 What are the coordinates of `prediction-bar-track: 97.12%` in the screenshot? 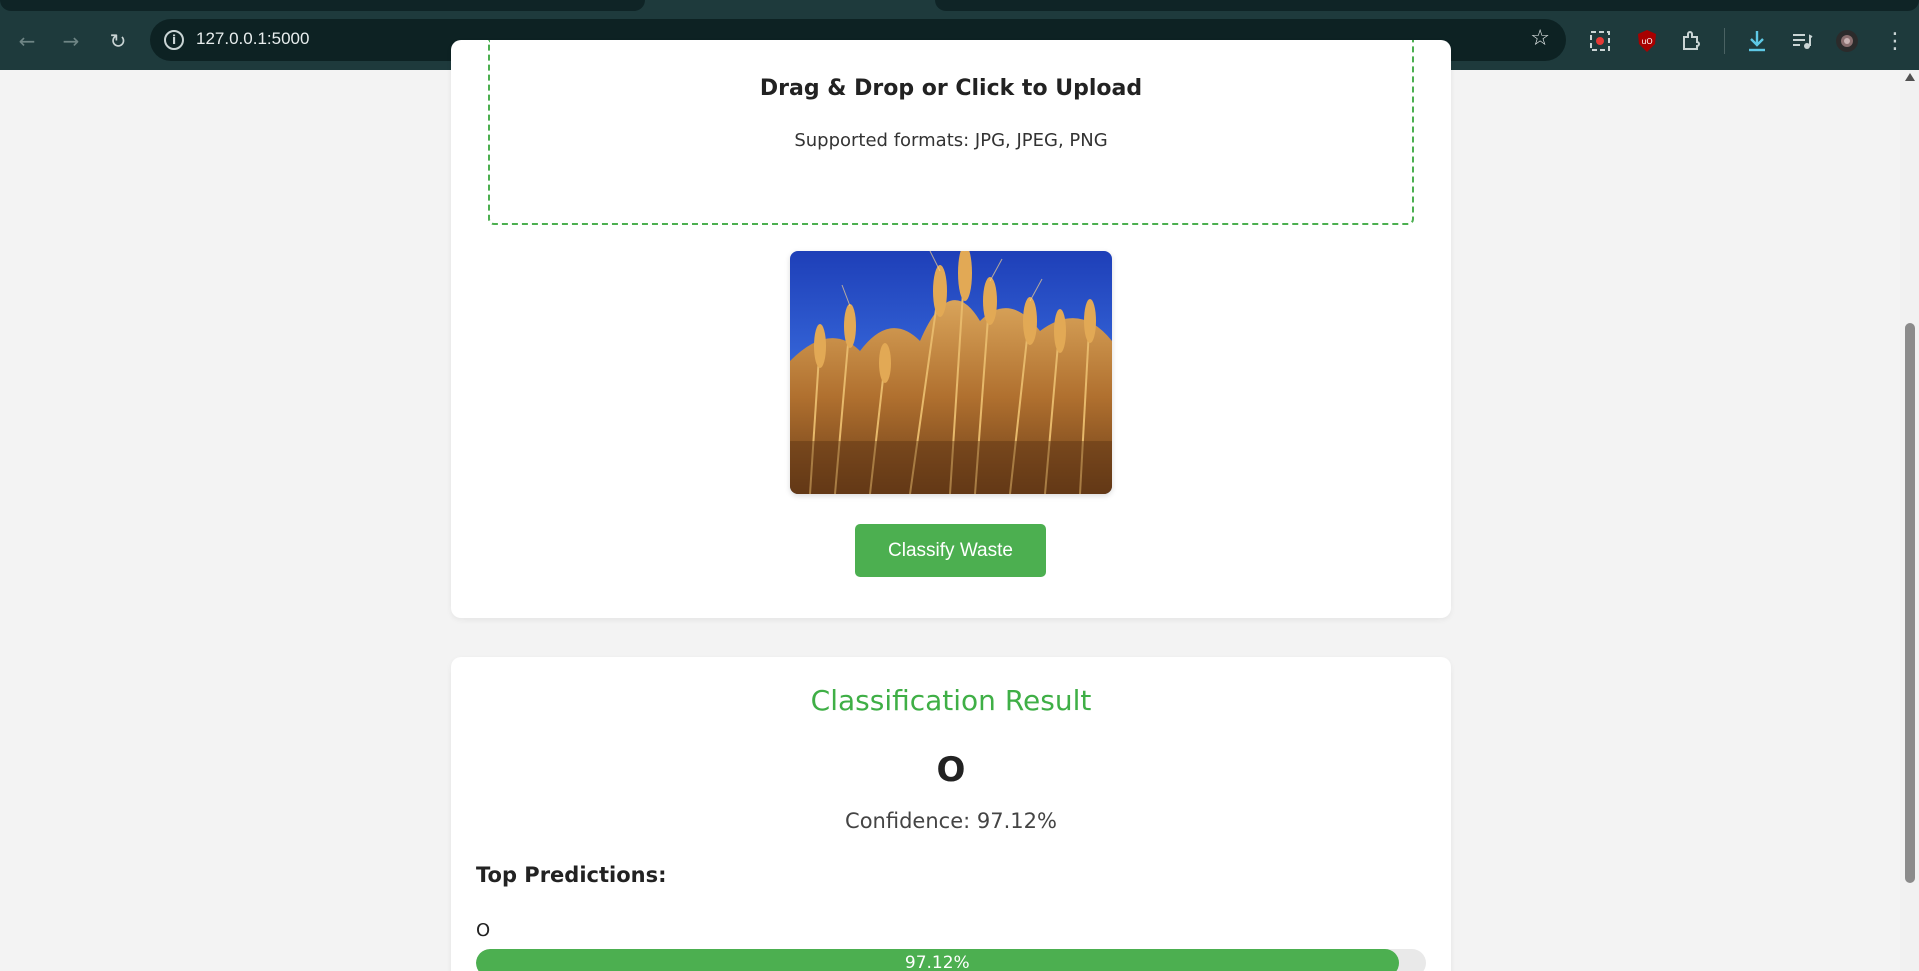 It's located at (951, 960).